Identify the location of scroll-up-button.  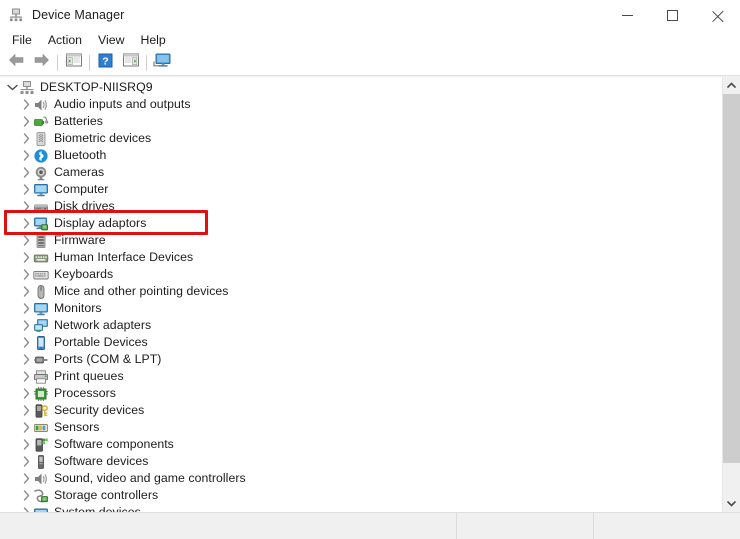
(731, 85).